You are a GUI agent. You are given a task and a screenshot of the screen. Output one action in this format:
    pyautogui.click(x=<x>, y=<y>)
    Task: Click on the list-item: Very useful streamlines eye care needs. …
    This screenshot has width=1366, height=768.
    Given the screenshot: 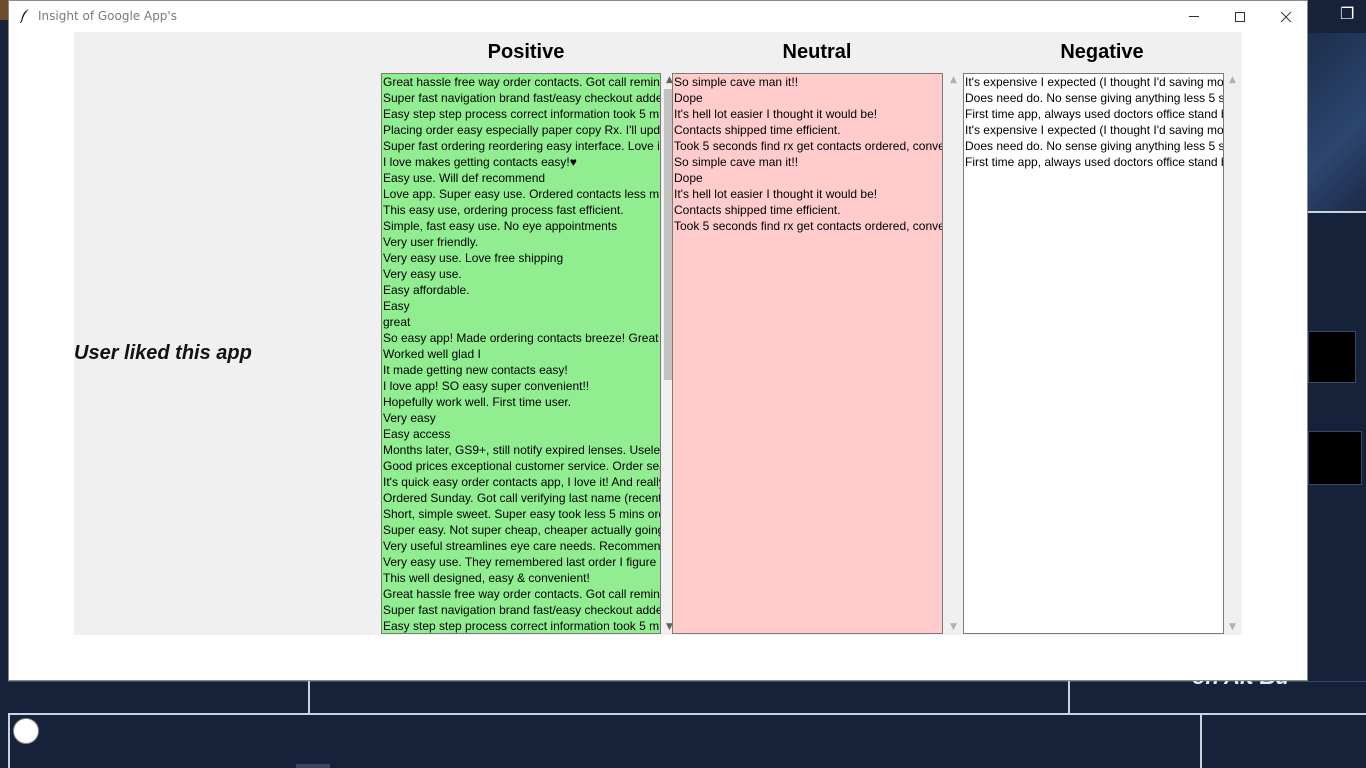 What is the action you would take?
    pyautogui.click(x=521, y=546)
    